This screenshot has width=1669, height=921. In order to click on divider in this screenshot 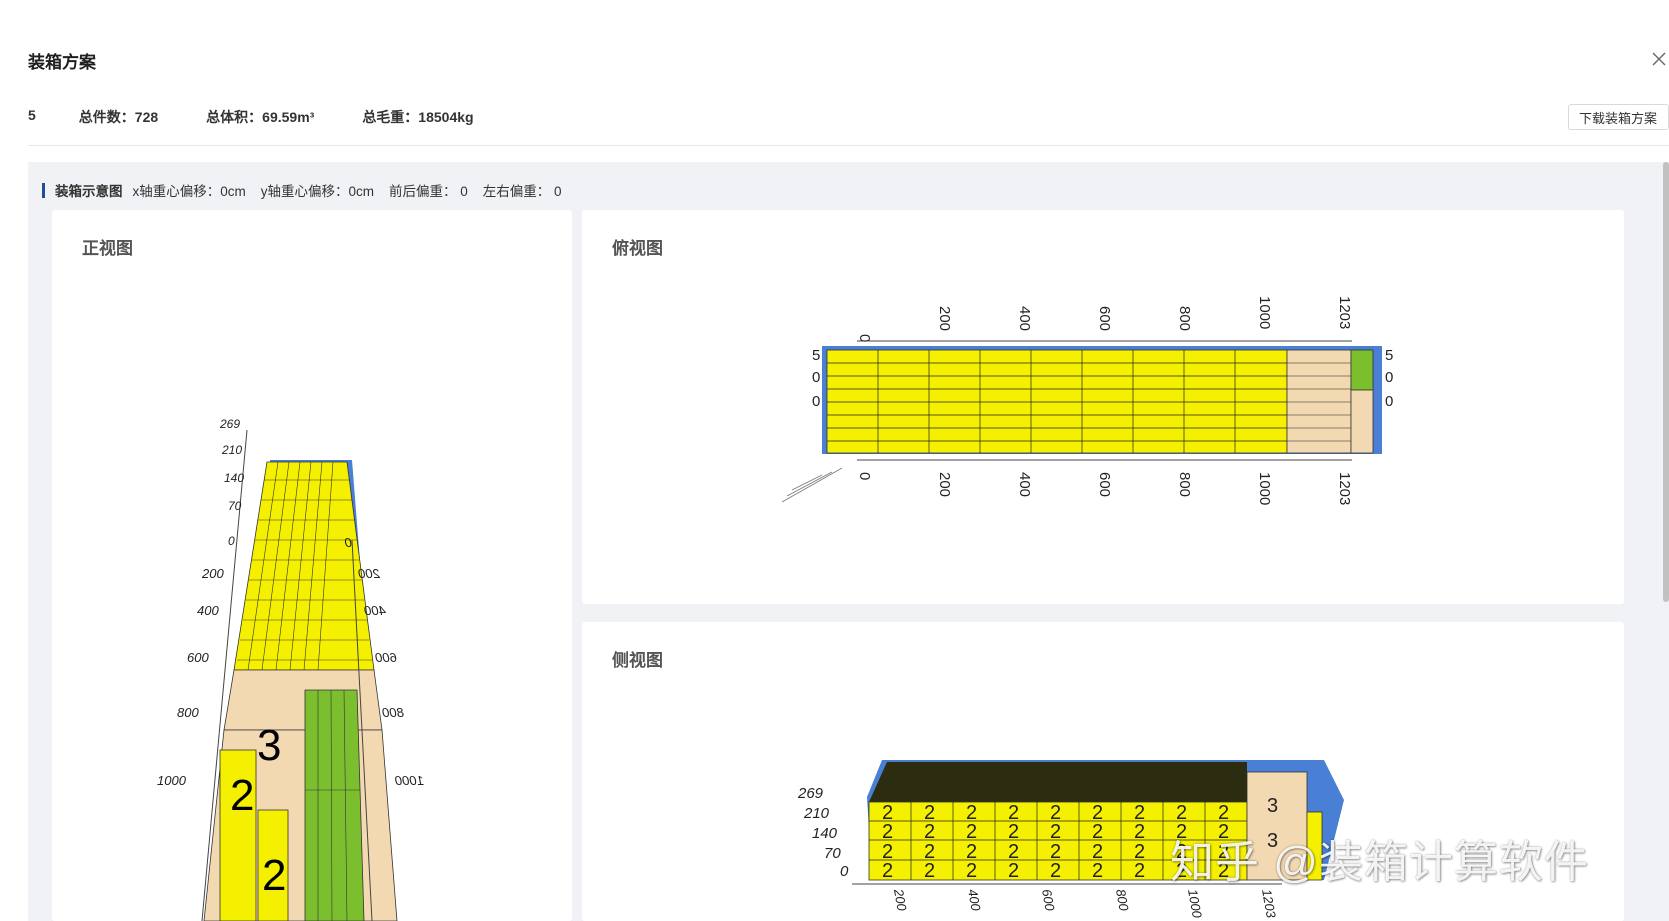, I will do `click(848, 145)`.